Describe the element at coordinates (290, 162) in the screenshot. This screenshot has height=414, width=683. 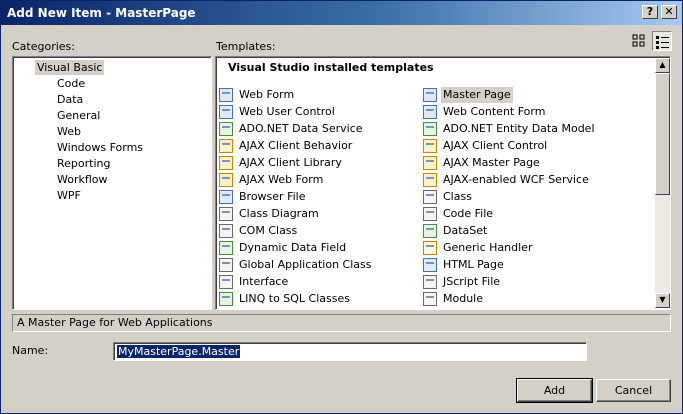
I see `template-label: AJAX Client Library` at that location.